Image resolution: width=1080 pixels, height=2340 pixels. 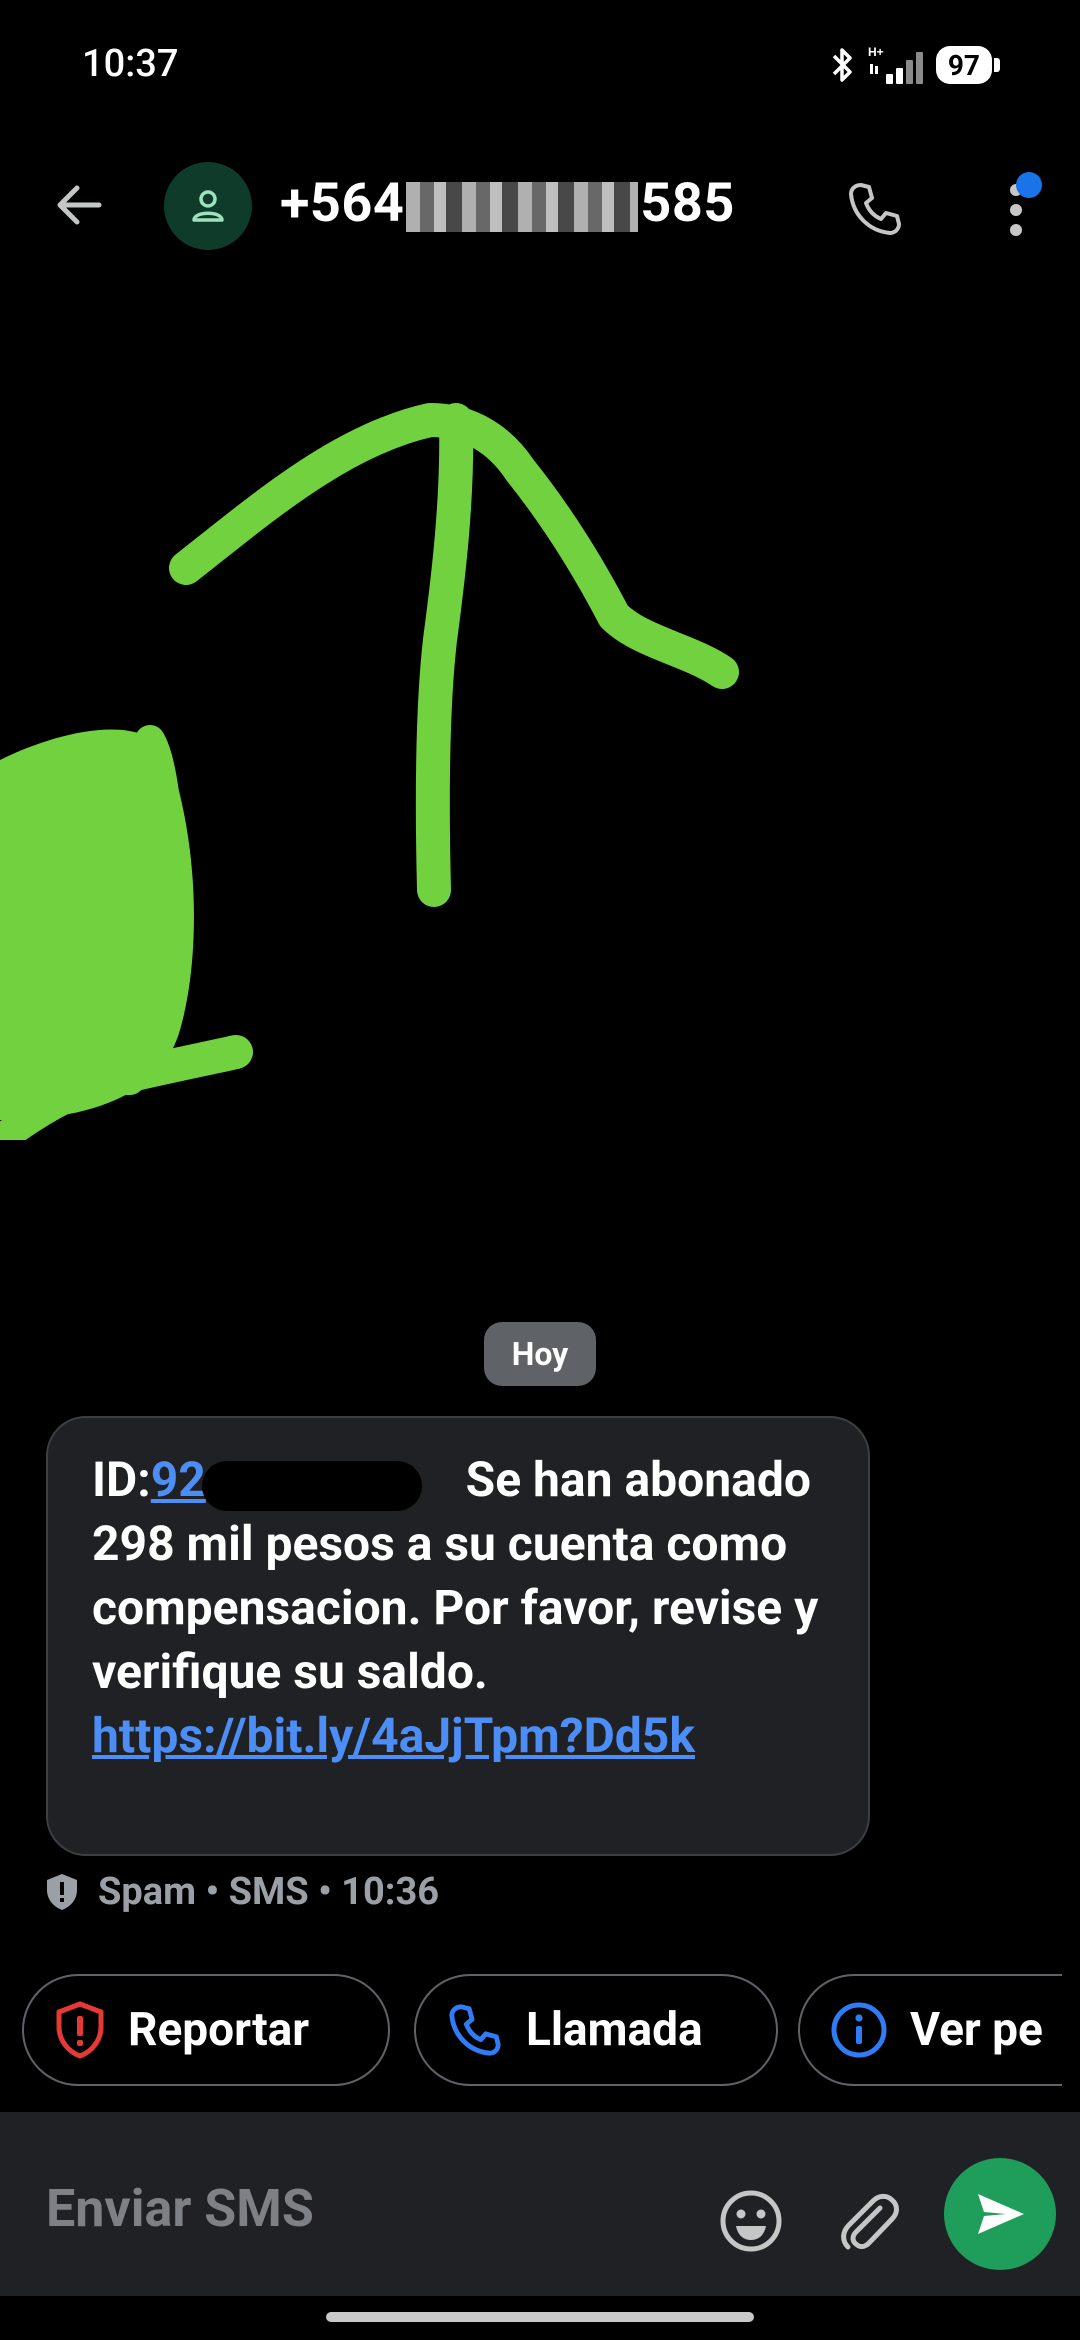 What do you see at coordinates (269, 1892) in the screenshot?
I see `message-meta-text: Spam • SMS • 10:36` at bounding box center [269, 1892].